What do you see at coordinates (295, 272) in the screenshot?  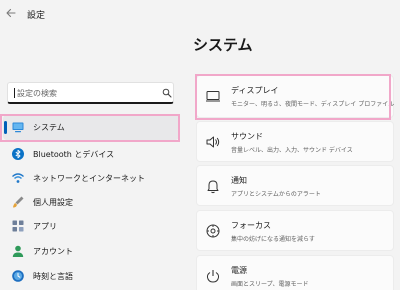 I see `card-power: 電源 画面とスリープ、電源モード` at bounding box center [295, 272].